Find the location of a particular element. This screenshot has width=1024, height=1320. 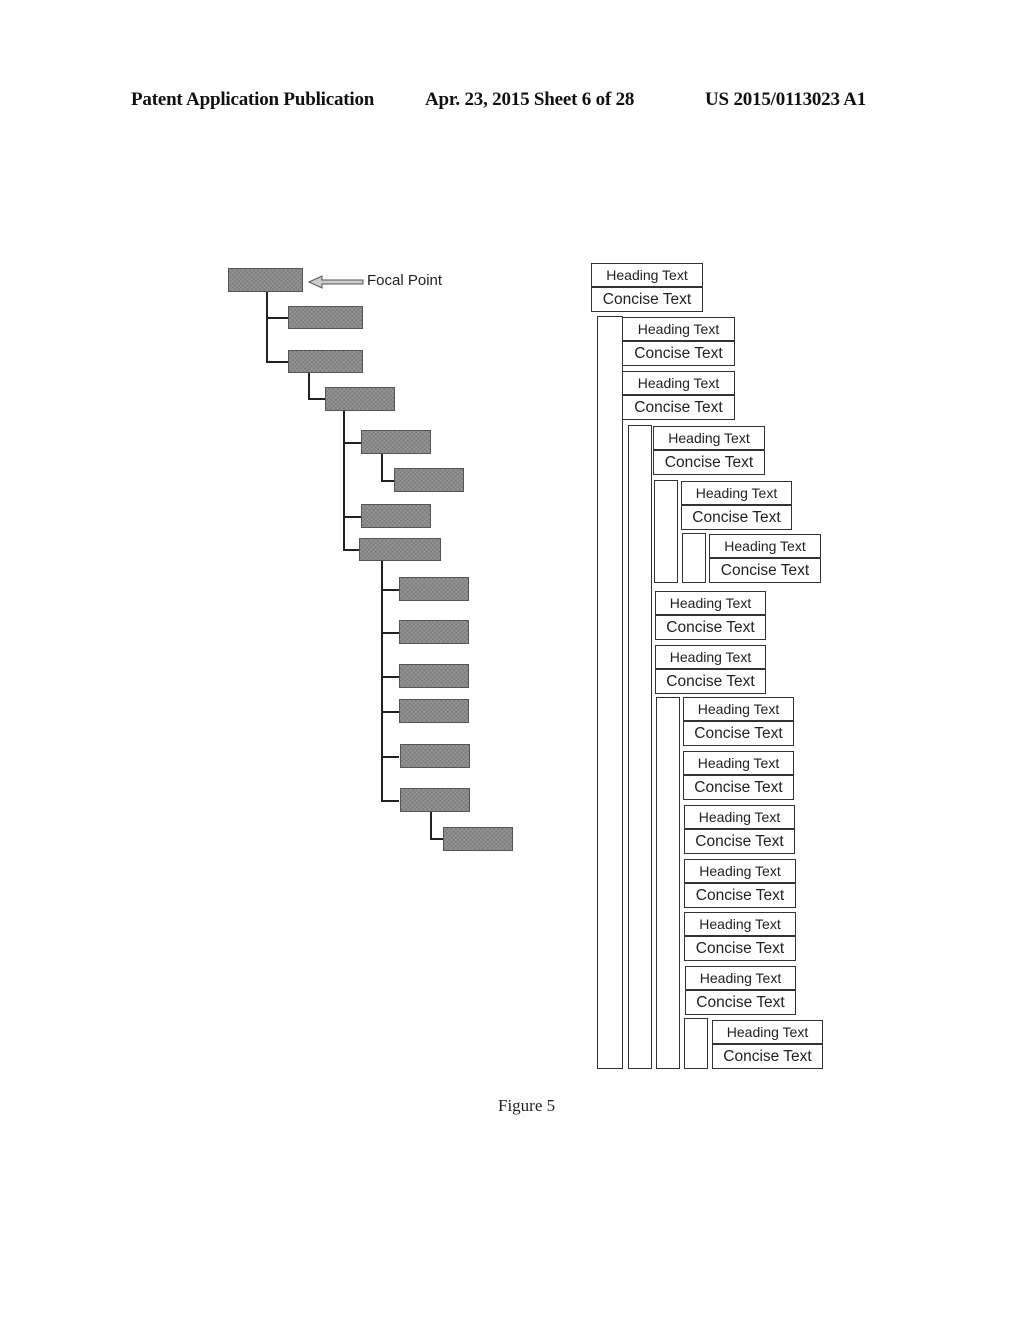

publication-date-sheet: Apr. 23, 2015 Sheet 6 of 28 is located at coordinates (530, 99).